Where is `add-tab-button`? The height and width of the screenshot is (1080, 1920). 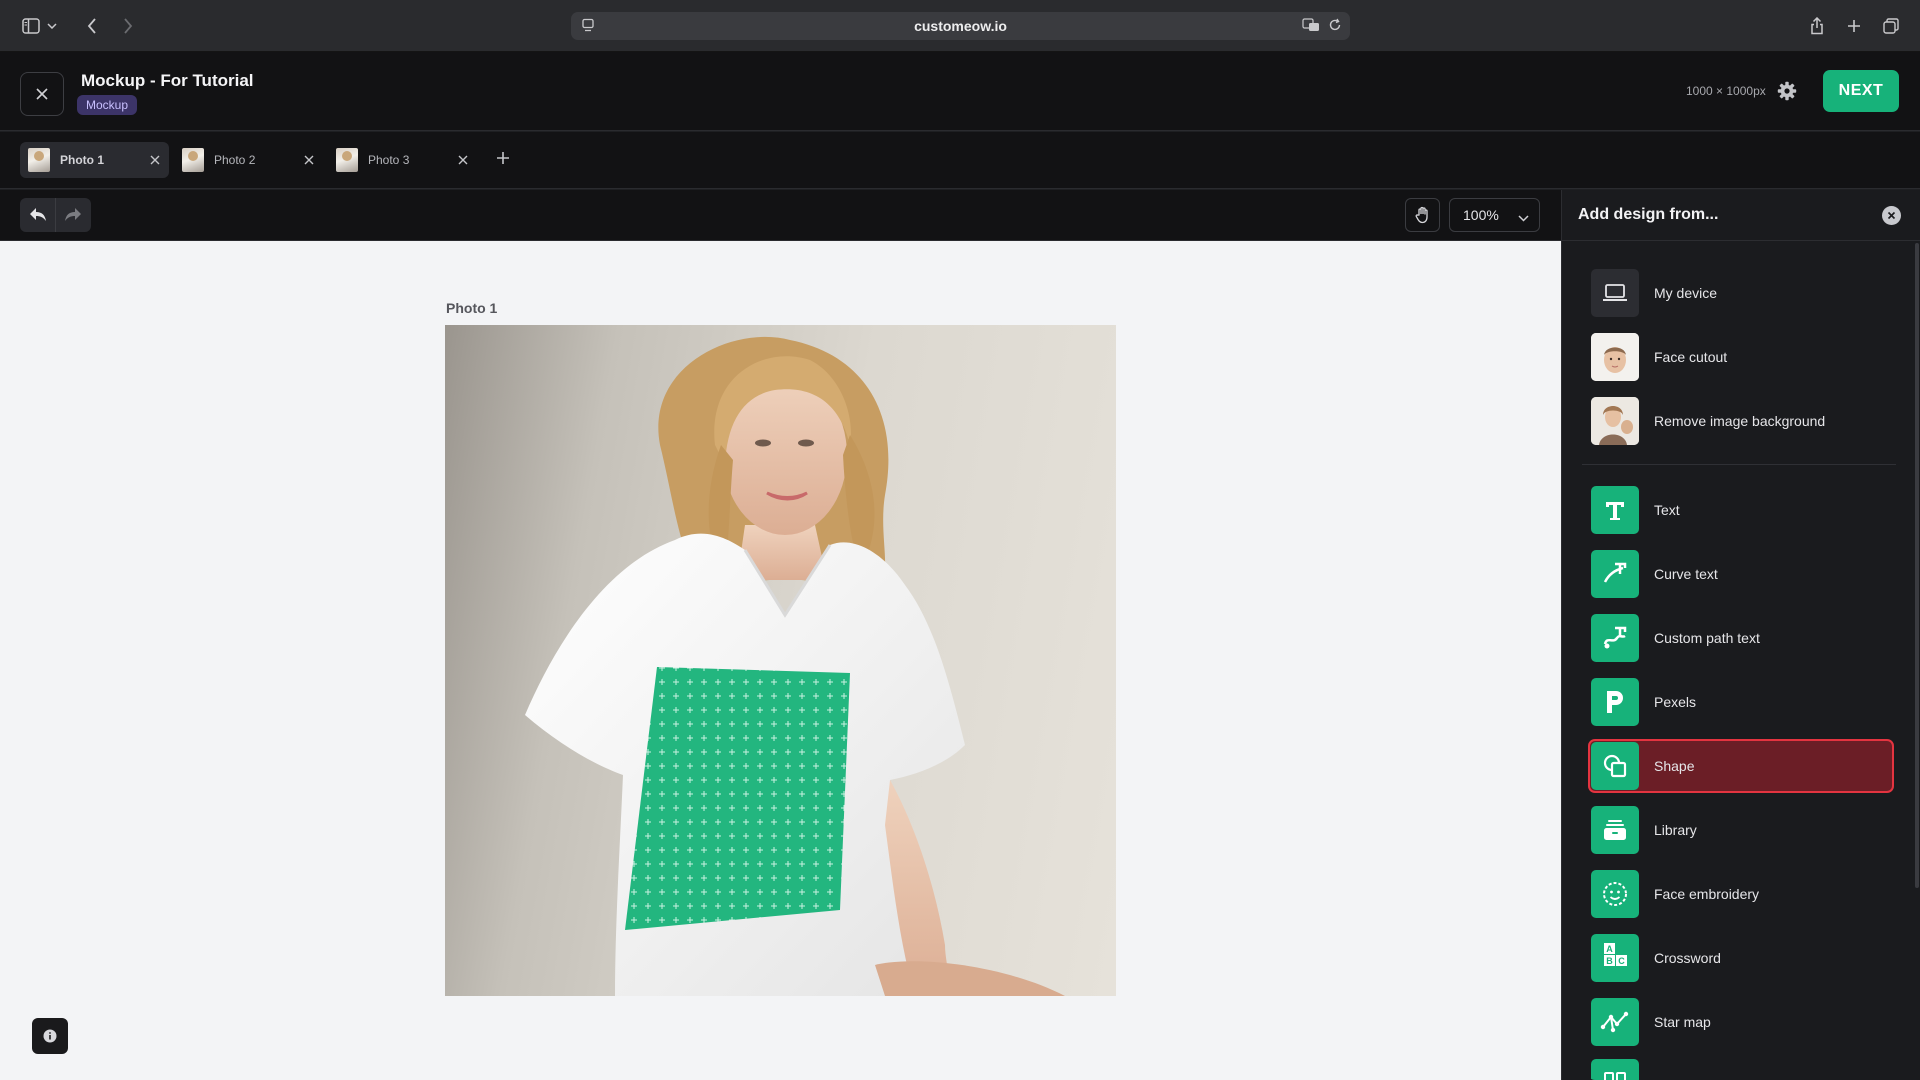 add-tab-button is located at coordinates (503, 160).